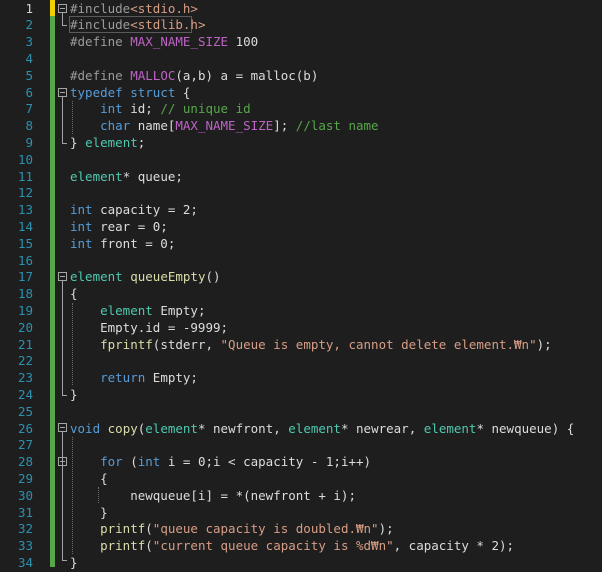 The width and height of the screenshot is (602, 572). I want to click on code-token: #define, so click(100, 75).